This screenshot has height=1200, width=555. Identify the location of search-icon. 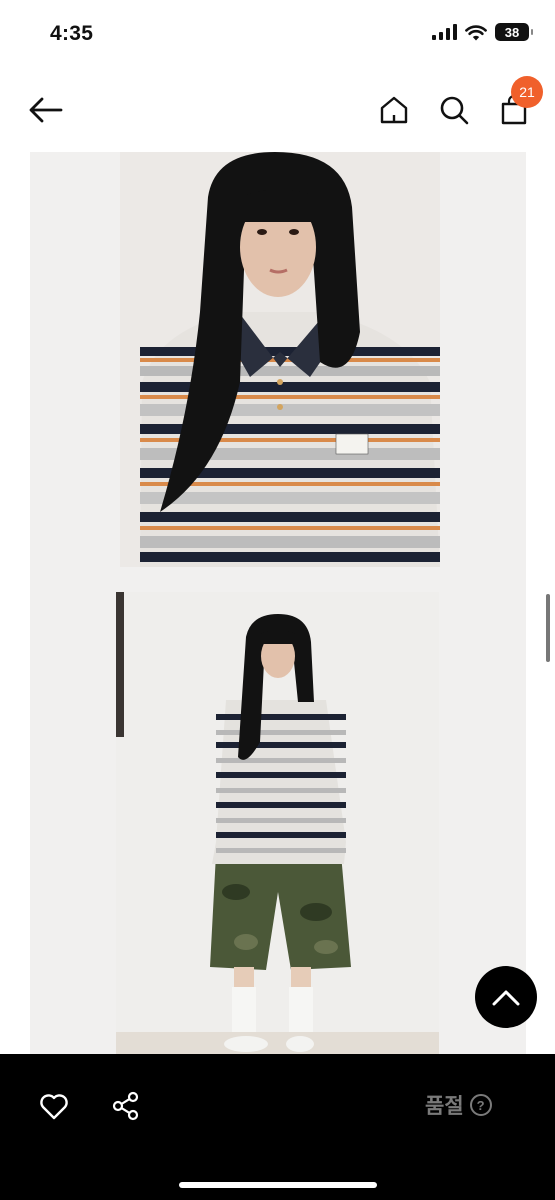
(454, 110).